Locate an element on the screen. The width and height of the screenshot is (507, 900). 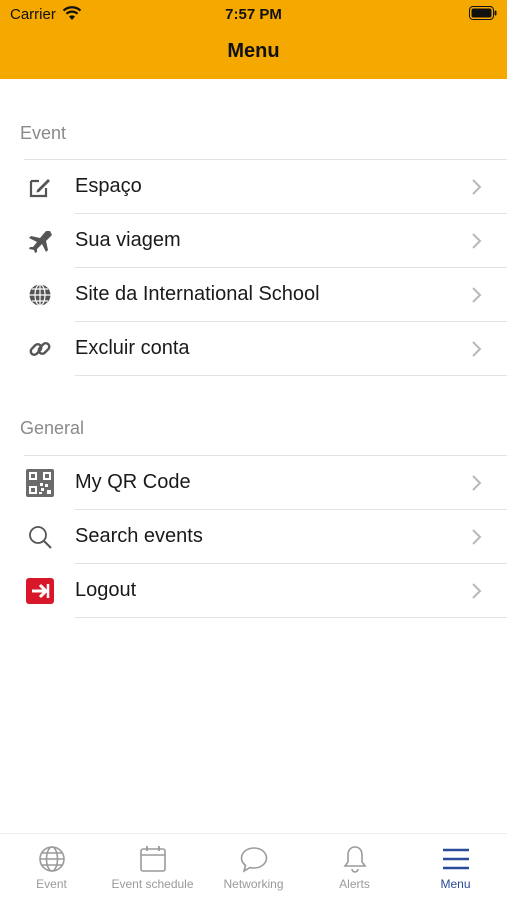
menu-item-label: Excluir conta is located at coordinates (132, 348).